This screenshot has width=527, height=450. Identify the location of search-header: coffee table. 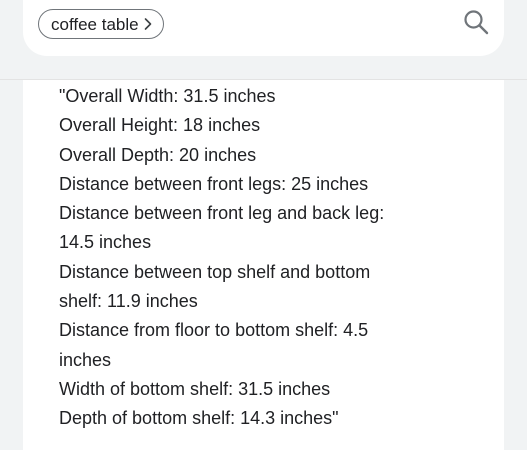
(263, 28).